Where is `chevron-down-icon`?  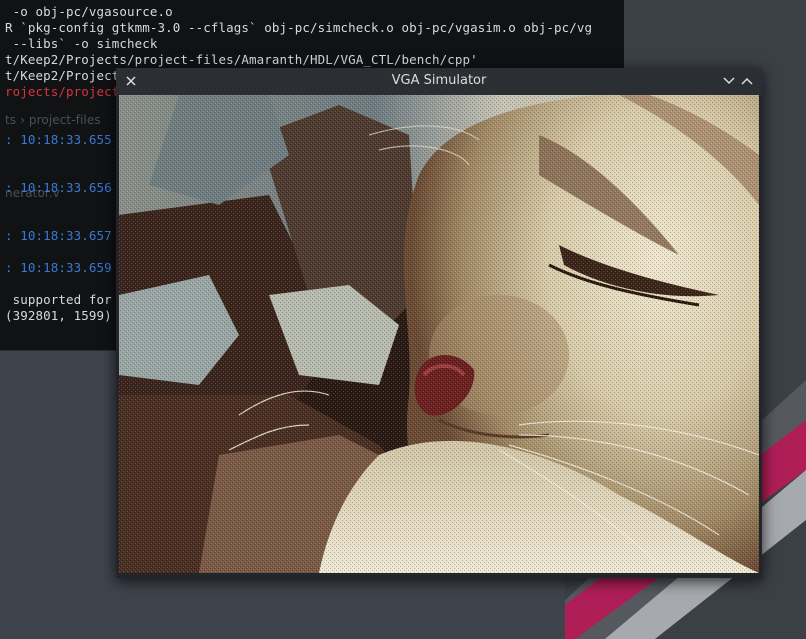 chevron-down-icon is located at coordinates (729, 81).